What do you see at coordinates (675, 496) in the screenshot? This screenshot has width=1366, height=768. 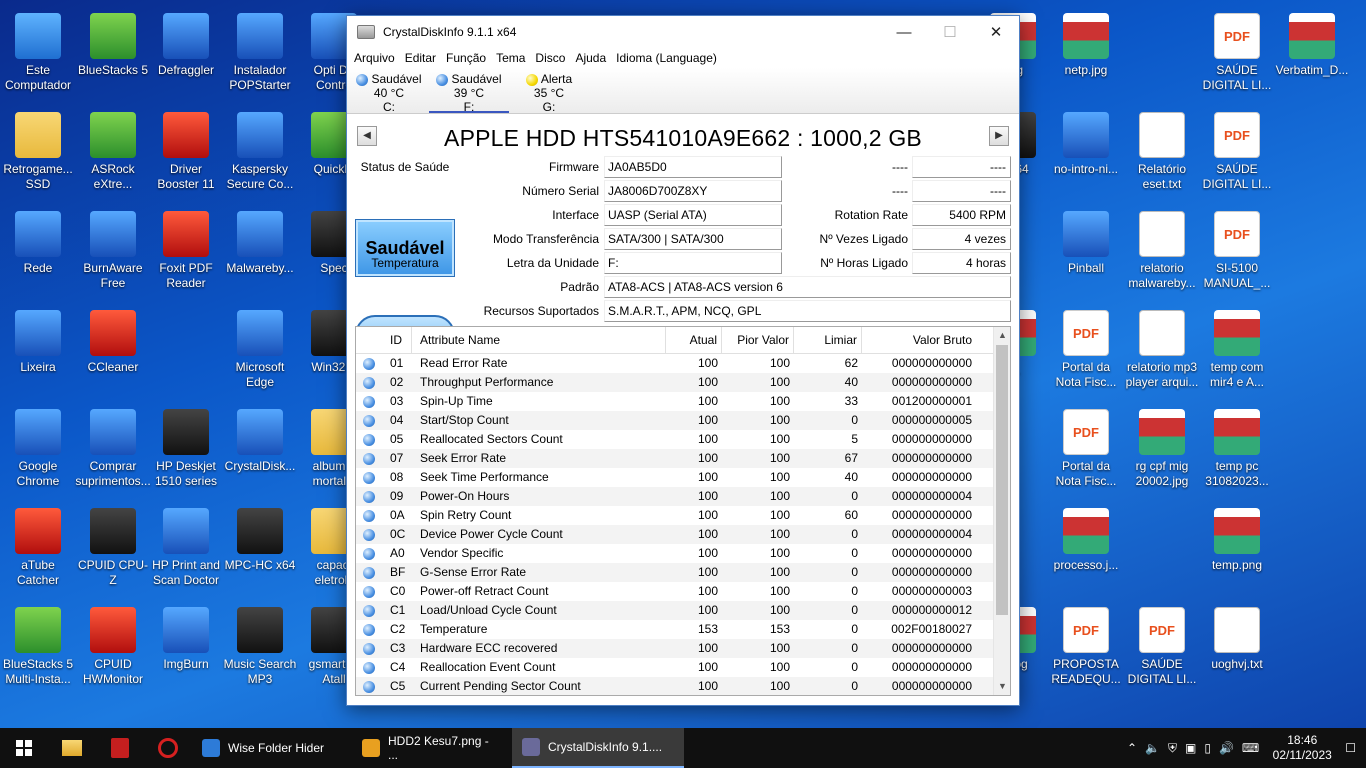 I see `table-row: 09 Power-On Hours 100 100 0 000000000004` at bounding box center [675, 496].